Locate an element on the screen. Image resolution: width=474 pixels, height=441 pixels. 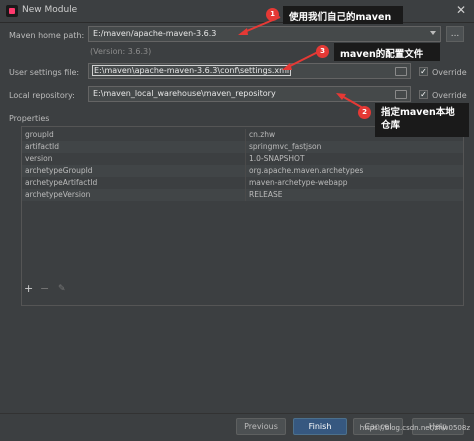
previous-button: Previous is located at coordinates (261, 426).